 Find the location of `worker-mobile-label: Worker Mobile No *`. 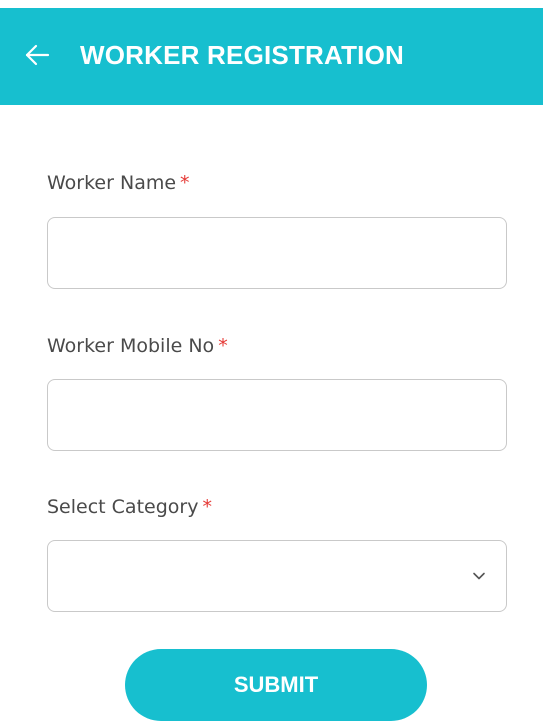

worker-mobile-label: Worker Mobile No * is located at coordinates (137, 346).